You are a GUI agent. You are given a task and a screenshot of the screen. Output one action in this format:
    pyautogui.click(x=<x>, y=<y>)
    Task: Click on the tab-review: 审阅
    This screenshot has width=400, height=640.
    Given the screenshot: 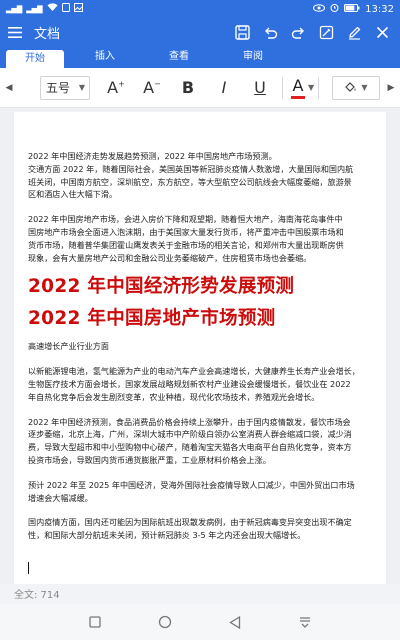 What is the action you would take?
    pyautogui.click(x=253, y=57)
    